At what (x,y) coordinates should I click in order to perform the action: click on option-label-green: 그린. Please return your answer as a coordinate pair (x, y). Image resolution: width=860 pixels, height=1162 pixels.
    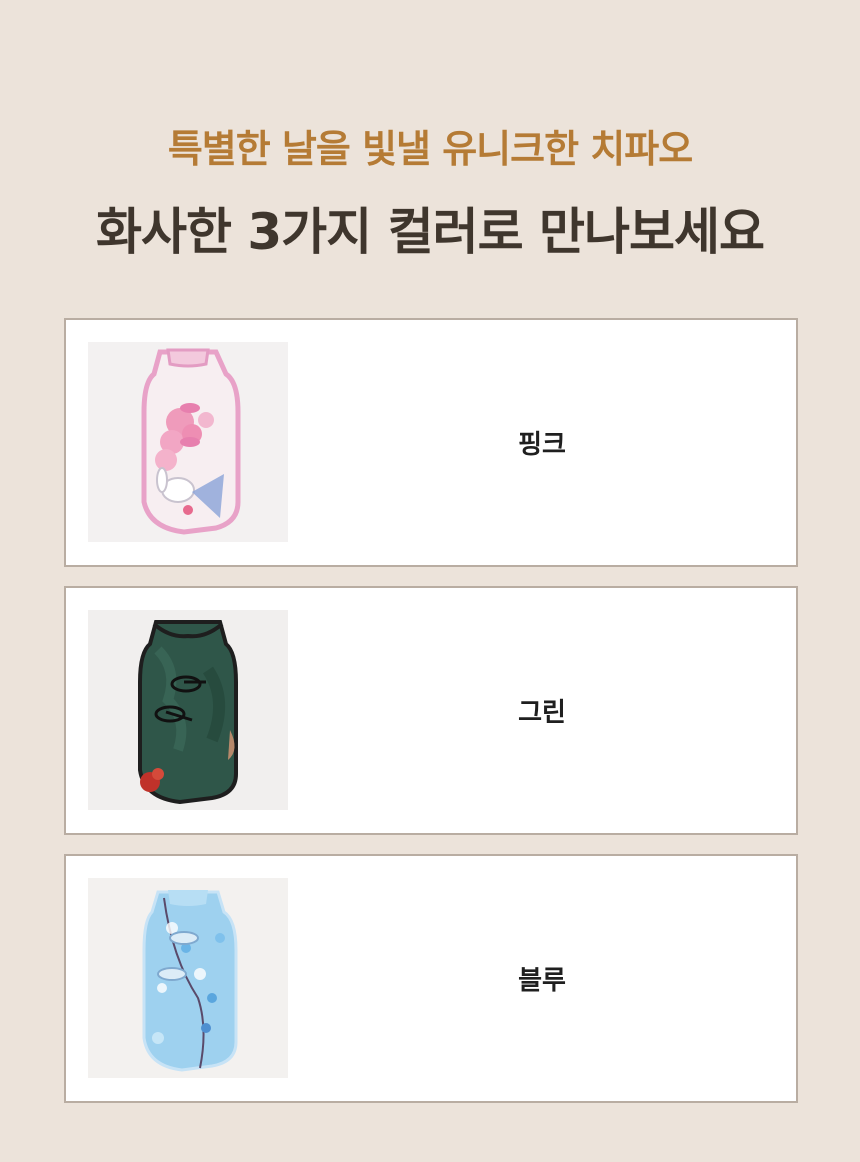
    Looking at the image, I should click on (542, 713).